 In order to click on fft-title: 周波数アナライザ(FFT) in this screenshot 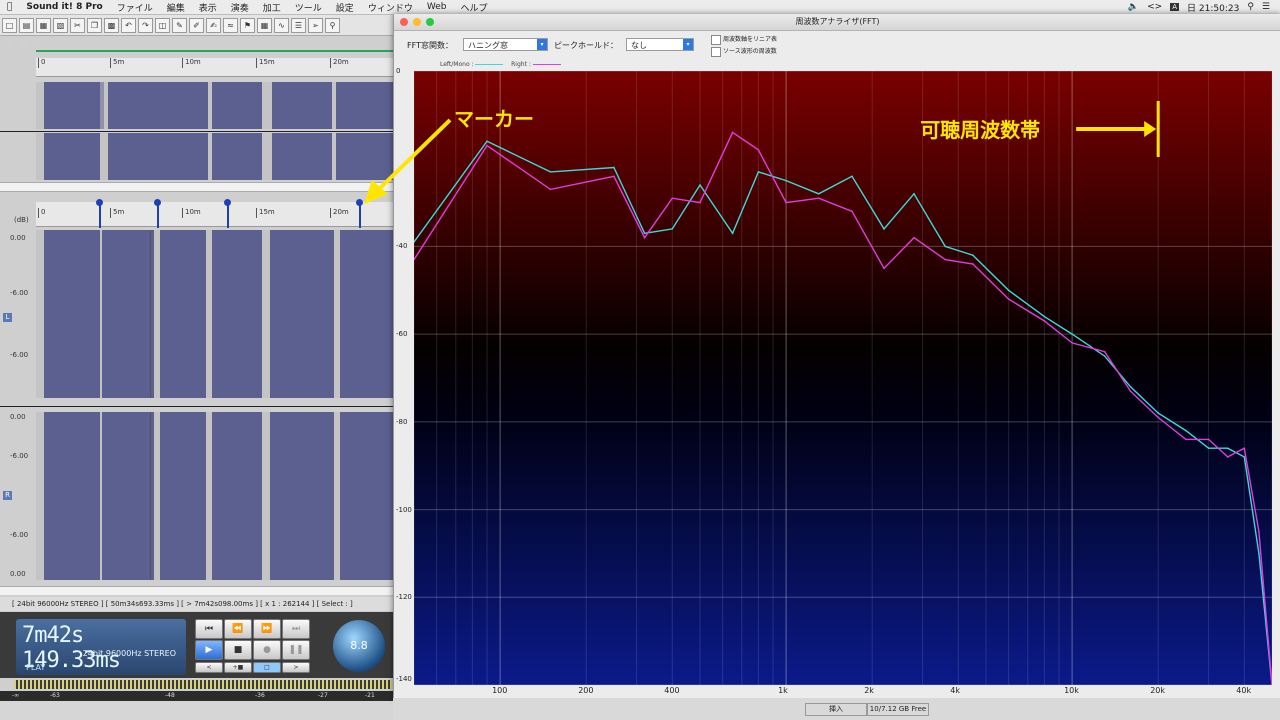, I will do `click(837, 21)`.